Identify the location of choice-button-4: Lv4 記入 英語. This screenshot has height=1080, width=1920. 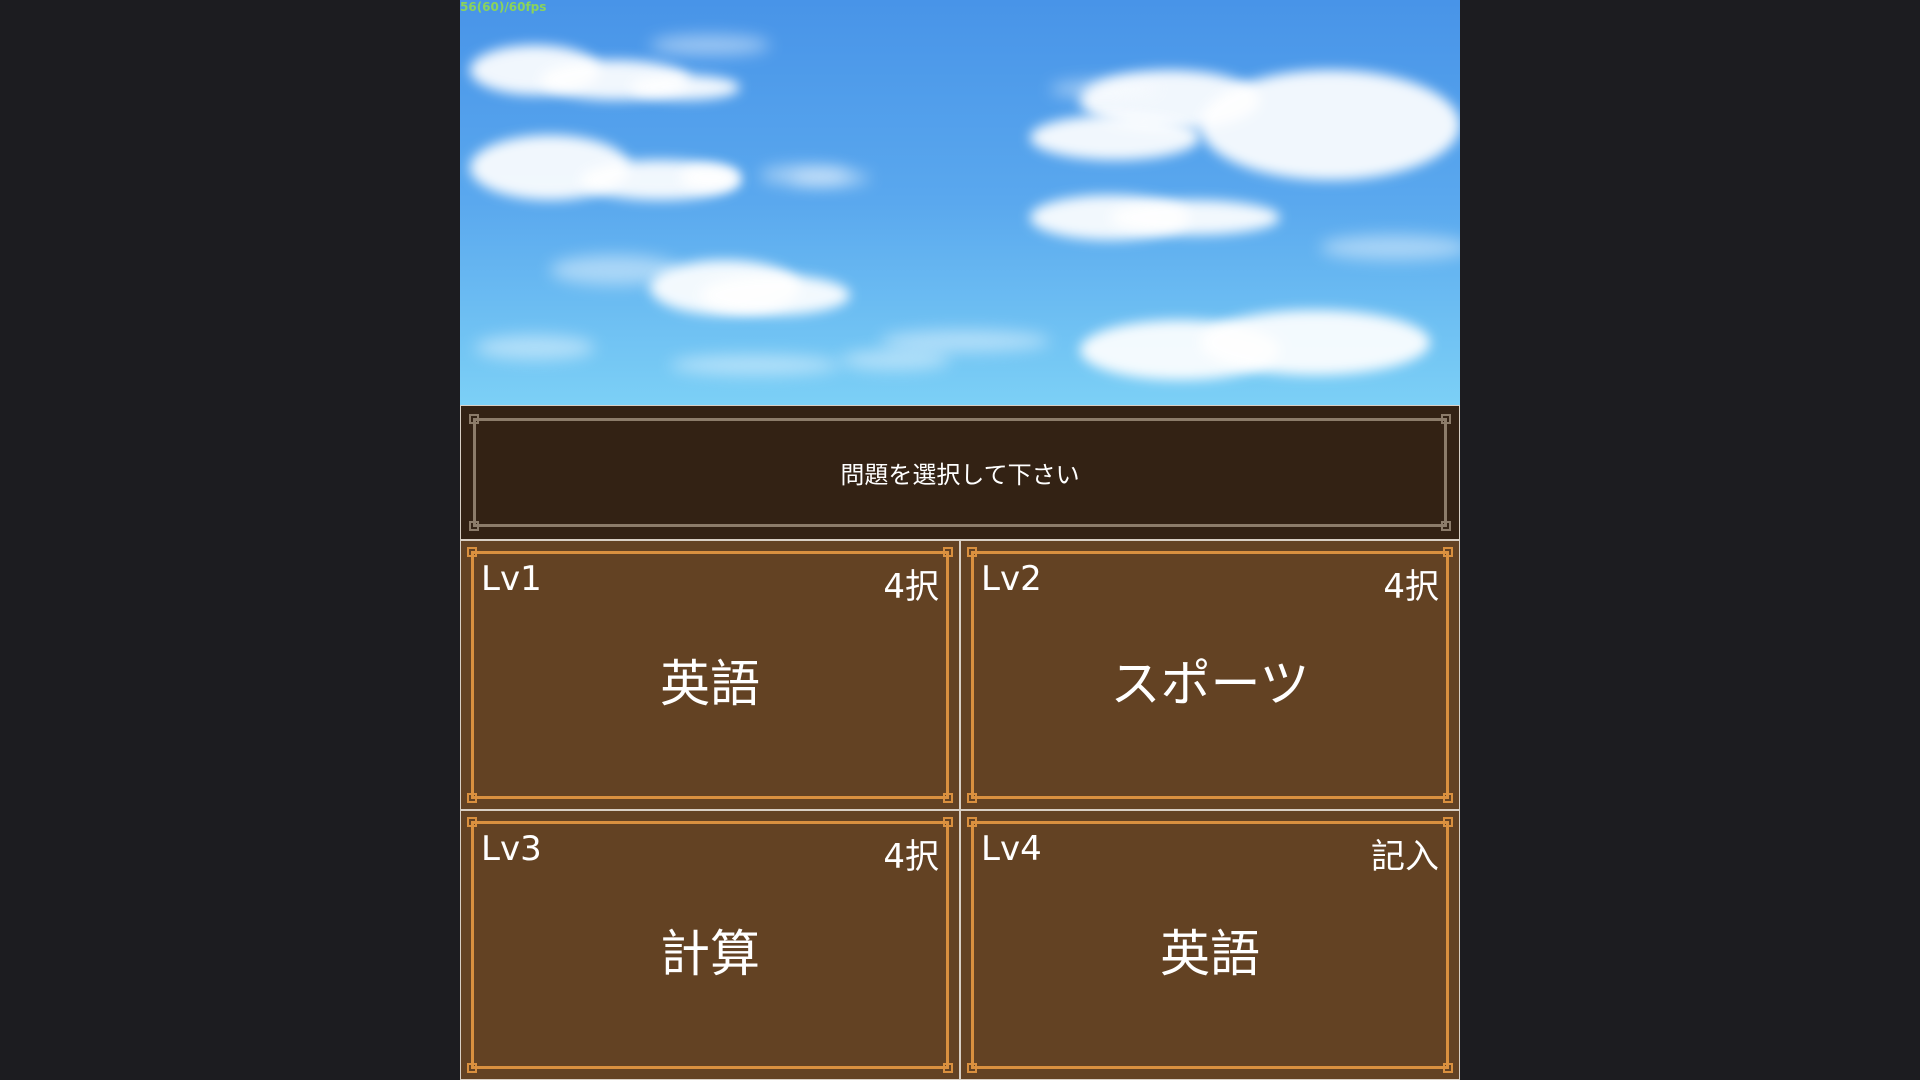
(1210, 945).